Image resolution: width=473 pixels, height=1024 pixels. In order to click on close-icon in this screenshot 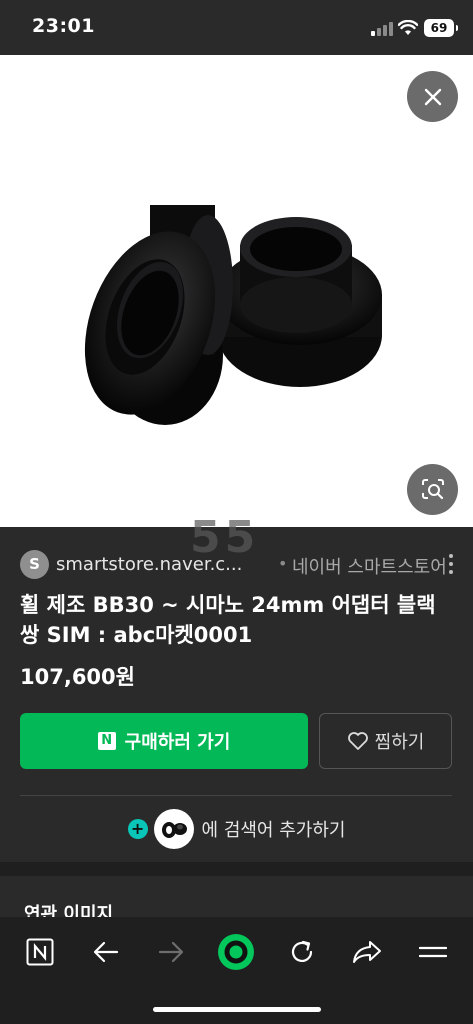, I will do `click(432, 96)`.